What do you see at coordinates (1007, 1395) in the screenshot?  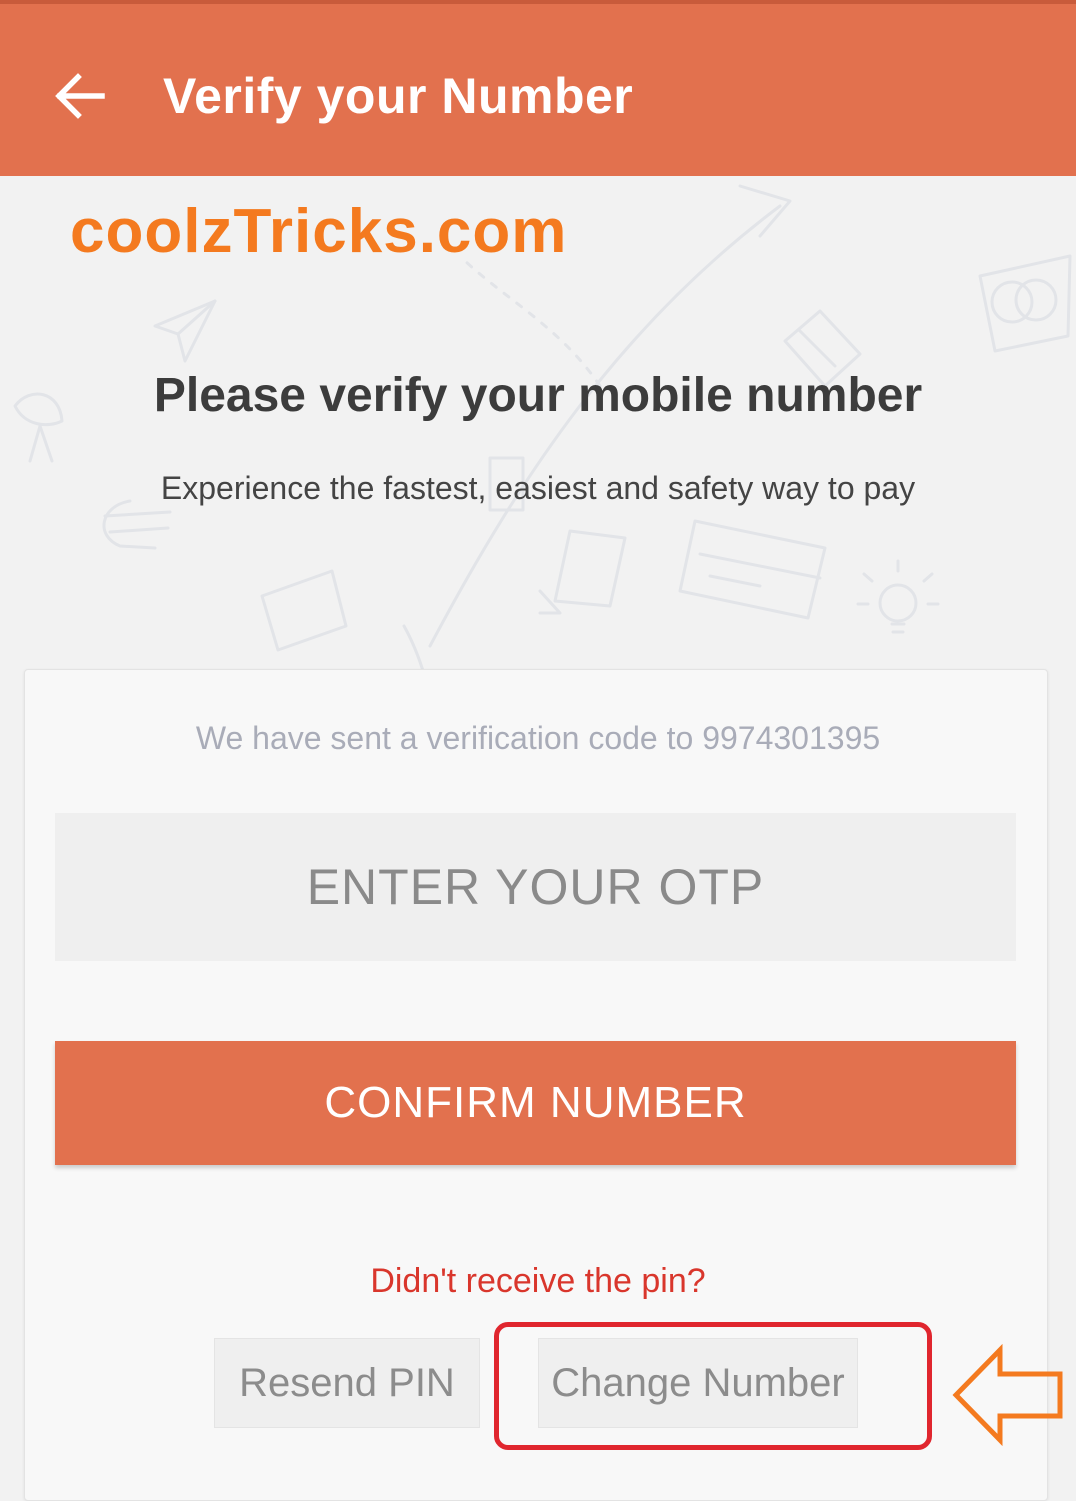 I see `arrow-left-outline-icon` at bounding box center [1007, 1395].